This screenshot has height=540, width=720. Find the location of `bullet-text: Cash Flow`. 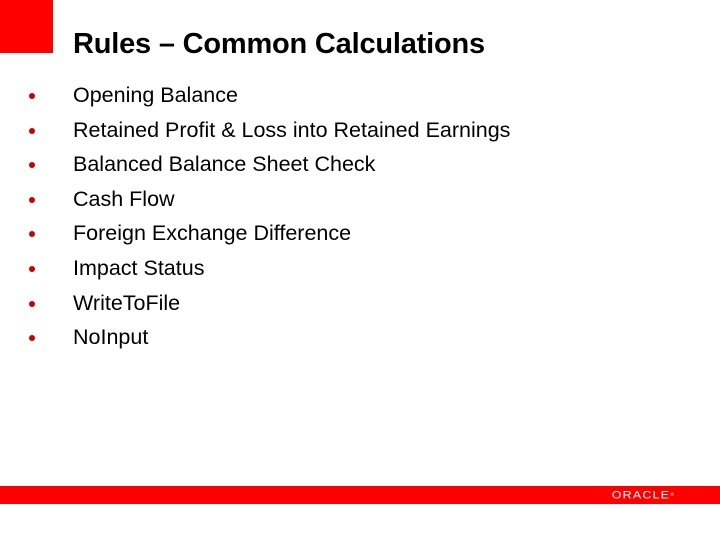

bullet-text: Cash Flow is located at coordinates (124, 198).